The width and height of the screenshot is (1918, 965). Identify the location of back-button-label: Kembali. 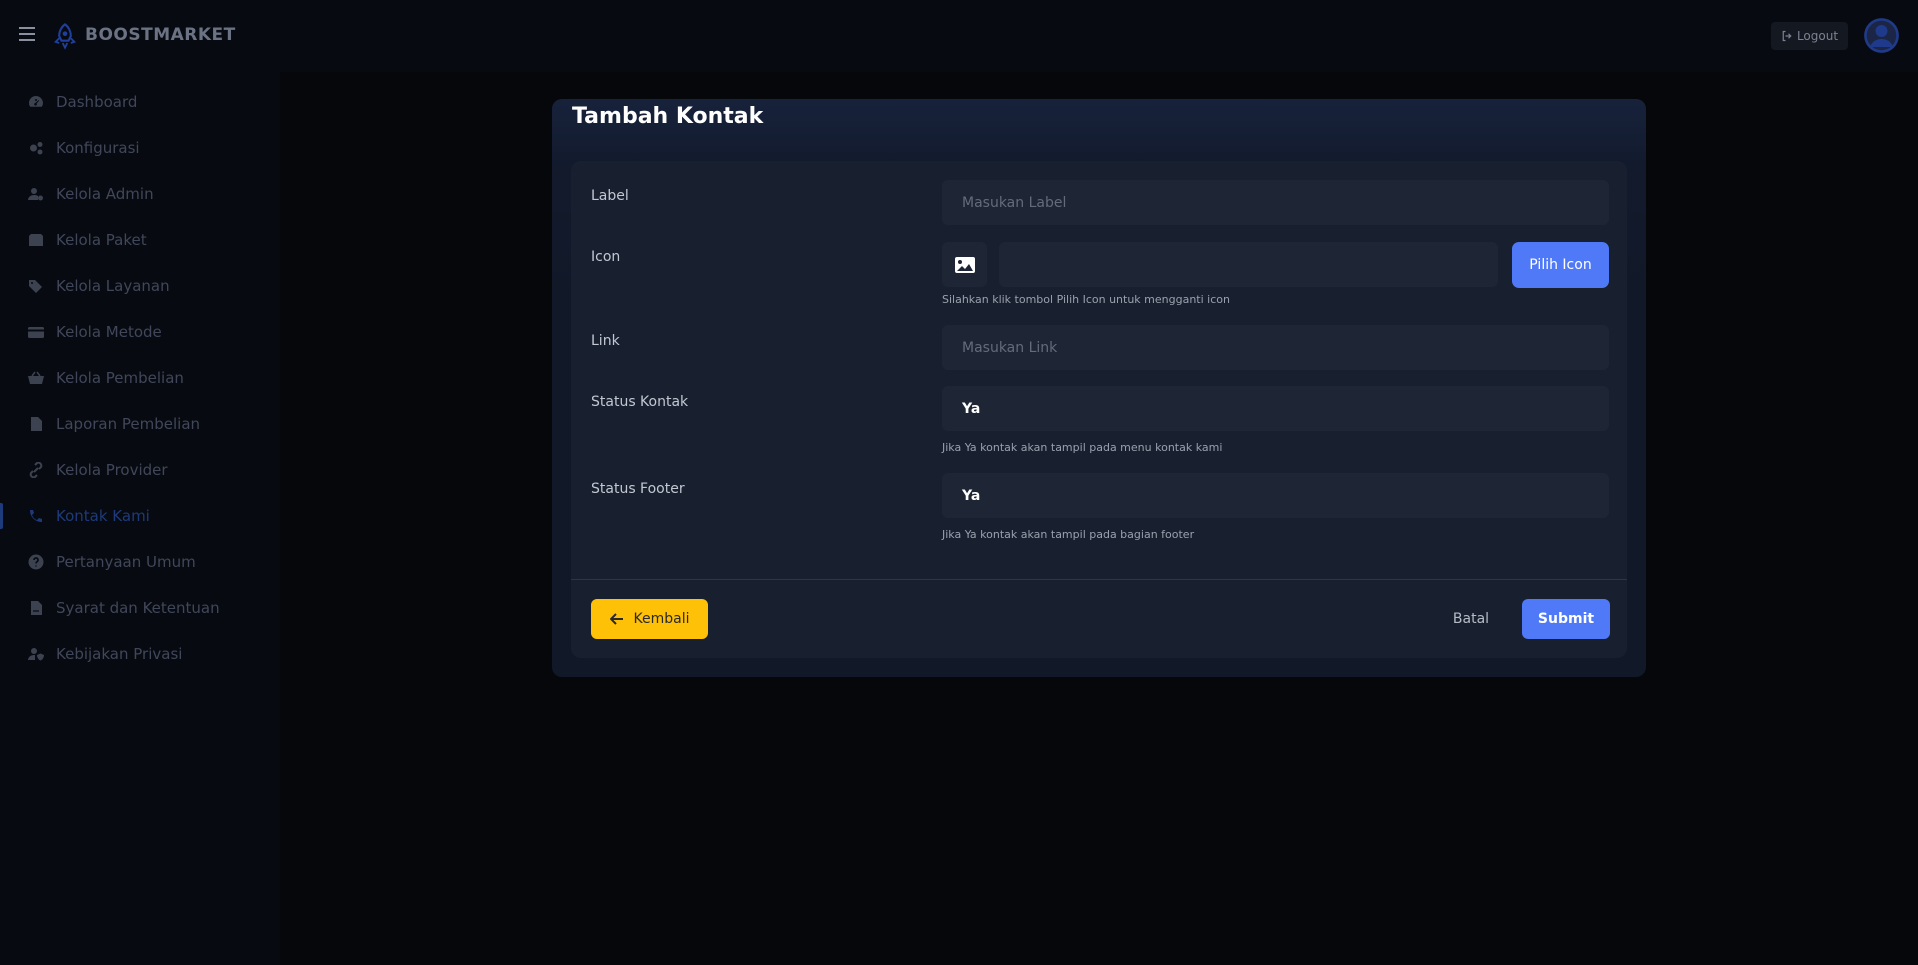
(661, 619).